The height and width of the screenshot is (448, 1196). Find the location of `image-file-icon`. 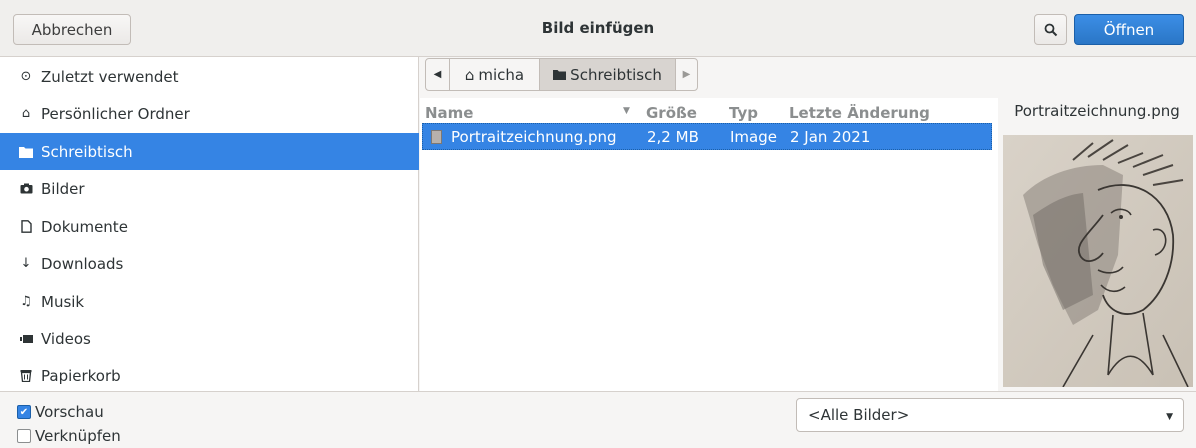

image-file-icon is located at coordinates (436, 137).